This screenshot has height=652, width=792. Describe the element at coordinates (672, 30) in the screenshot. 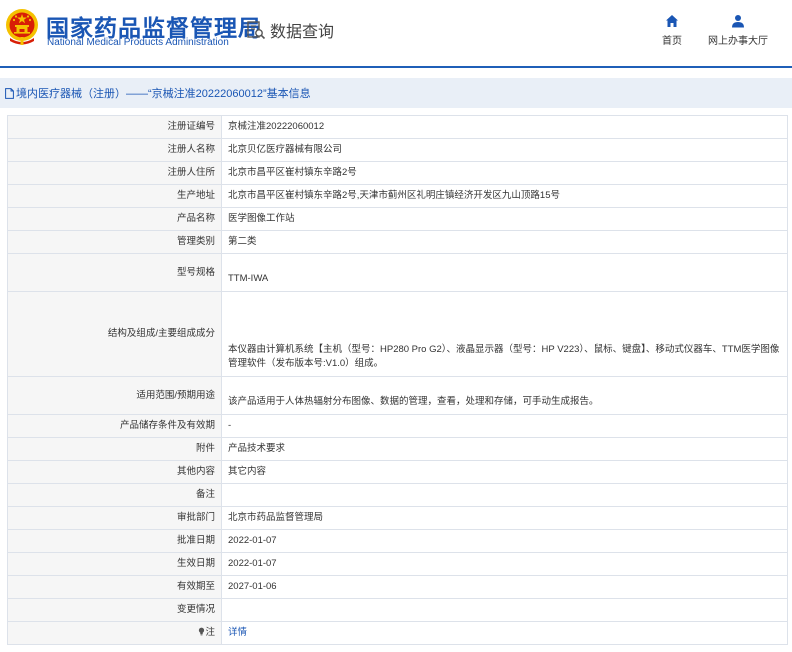

I see `nav-home: 首页` at that location.